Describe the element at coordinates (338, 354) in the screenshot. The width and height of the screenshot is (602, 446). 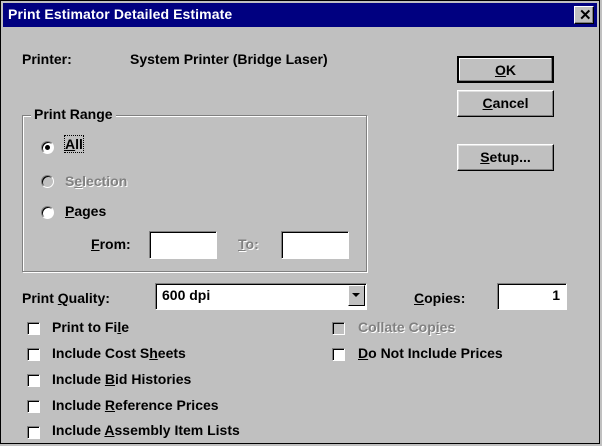
I see `checkbox-do-not-include-prices` at that location.